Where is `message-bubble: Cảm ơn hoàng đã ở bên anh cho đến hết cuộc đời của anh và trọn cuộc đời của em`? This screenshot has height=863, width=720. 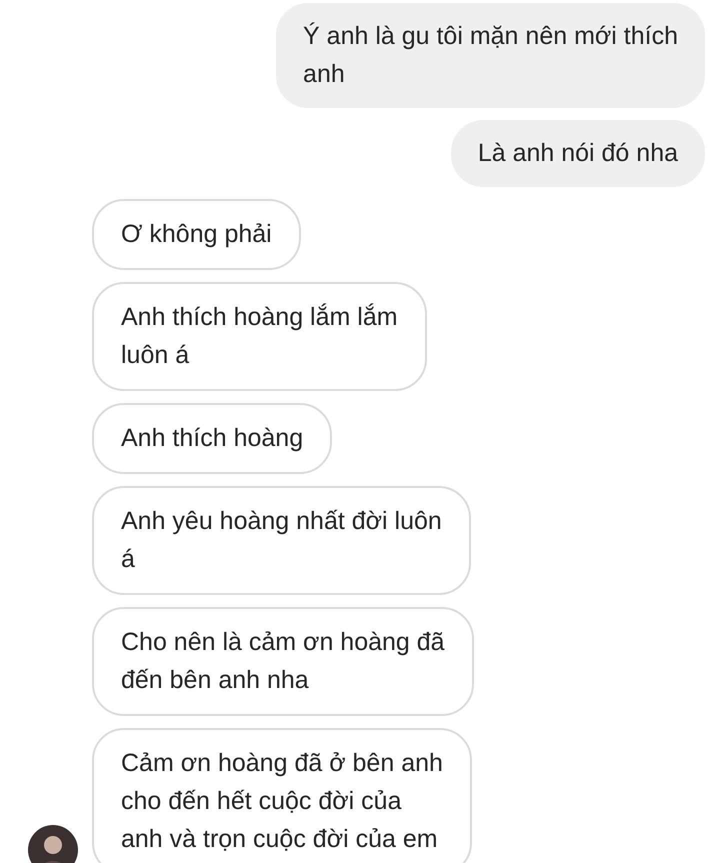 message-bubble: Cảm ơn hoàng đã ở bên anh cho đến hết cuộc đời của anh và trọn cuộc đời của em is located at coordinates (282, 795).